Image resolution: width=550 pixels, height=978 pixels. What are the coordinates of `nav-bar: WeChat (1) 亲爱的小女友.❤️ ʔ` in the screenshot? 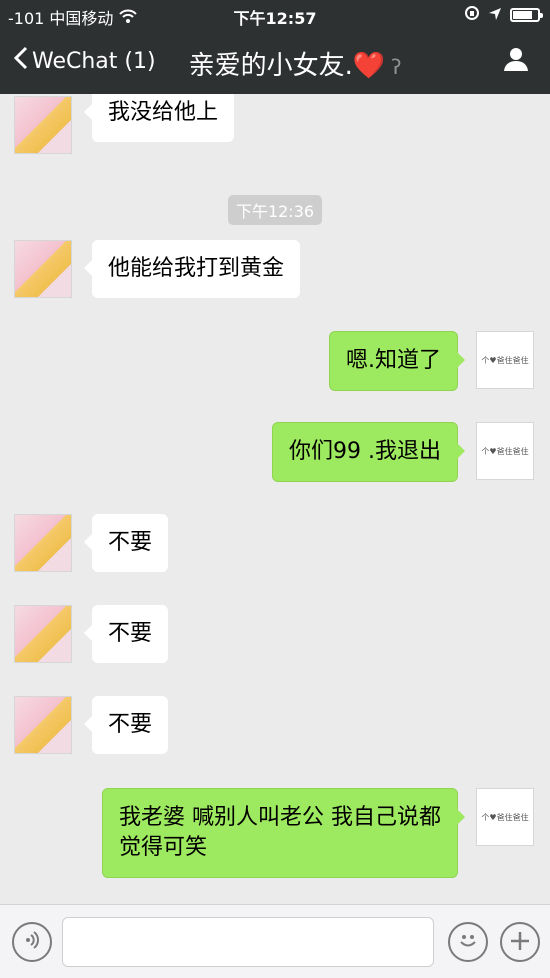 It's located at (275, 62).